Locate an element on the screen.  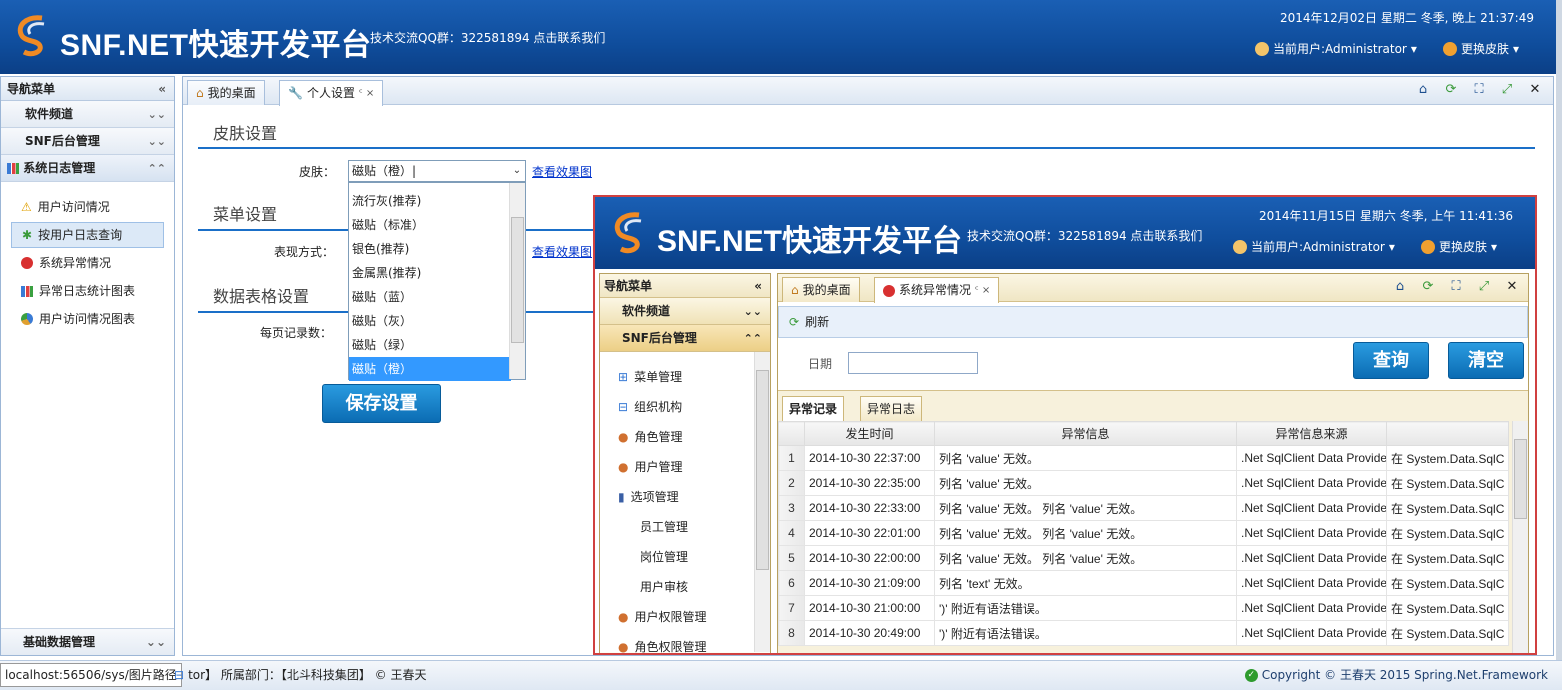
current-user-menu: 当前用户:Administrator ▾ is located at coordinates (1336, 48).